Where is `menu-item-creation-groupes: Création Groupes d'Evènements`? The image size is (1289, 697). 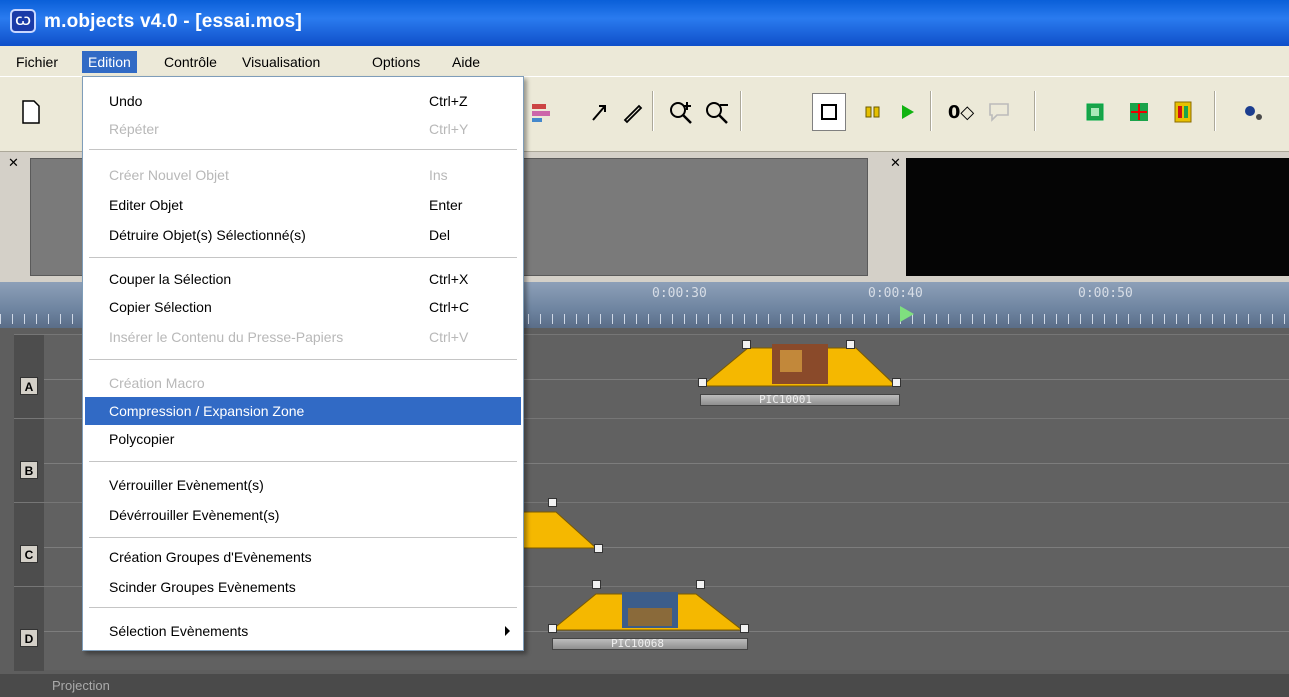
menu-item-creation-groupes: Création Groupes d'Evènements is located at coordinates (303, 557).